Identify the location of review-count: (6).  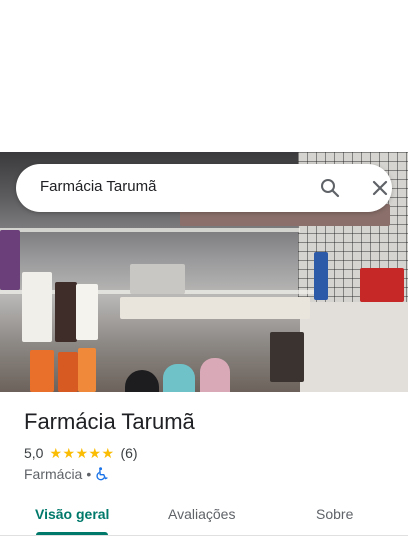
(128, 453).